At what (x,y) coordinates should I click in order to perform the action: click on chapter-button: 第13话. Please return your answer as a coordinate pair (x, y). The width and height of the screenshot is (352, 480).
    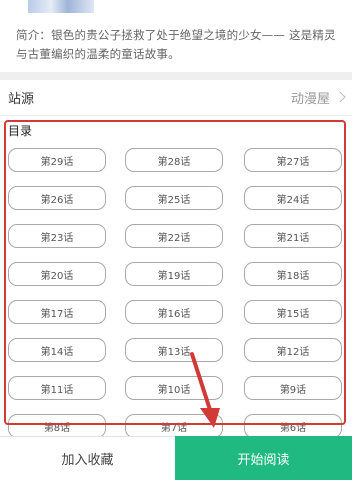
    Looking at the image, I should click on (174, 350).